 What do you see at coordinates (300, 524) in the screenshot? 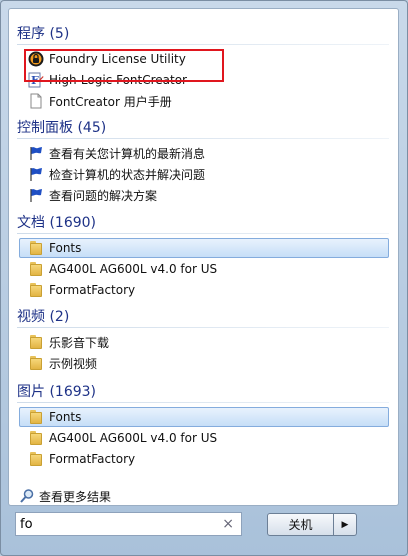
I see `shutdown-button: 关机` at bounding box center [300, 524].